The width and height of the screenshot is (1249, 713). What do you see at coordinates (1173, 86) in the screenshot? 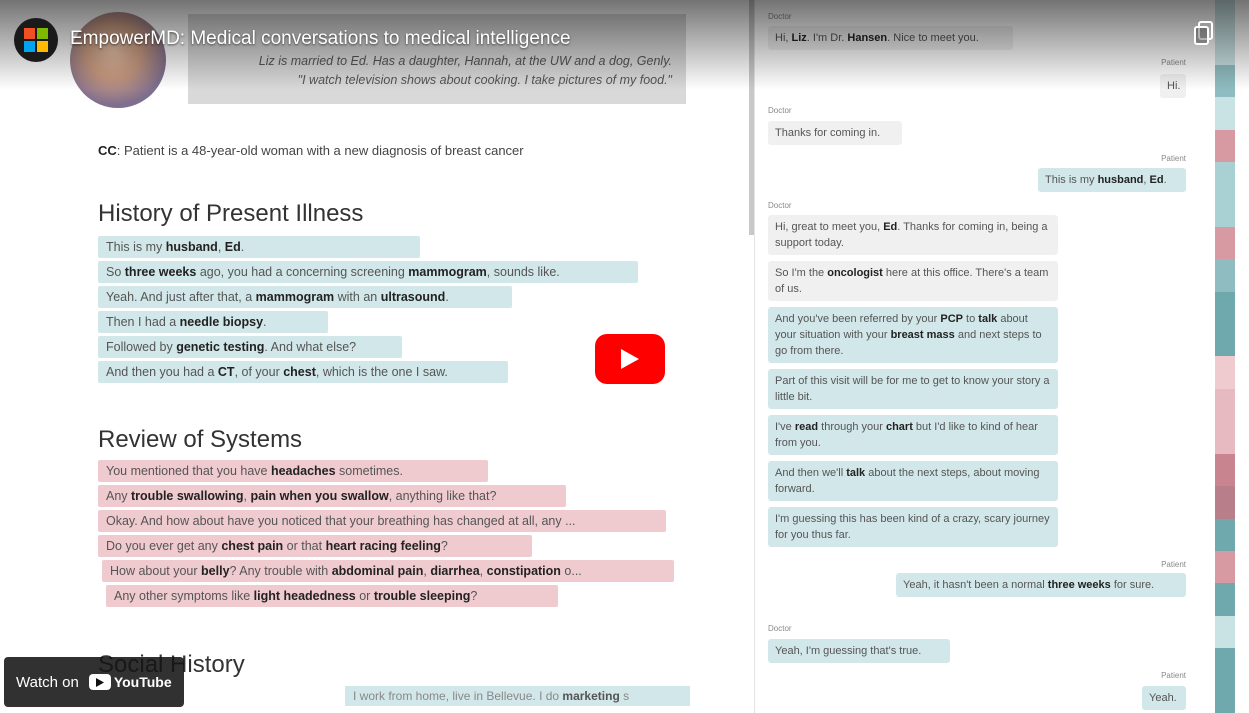
I see `patient-message: Hi.` at bounding box center [1173, 86].